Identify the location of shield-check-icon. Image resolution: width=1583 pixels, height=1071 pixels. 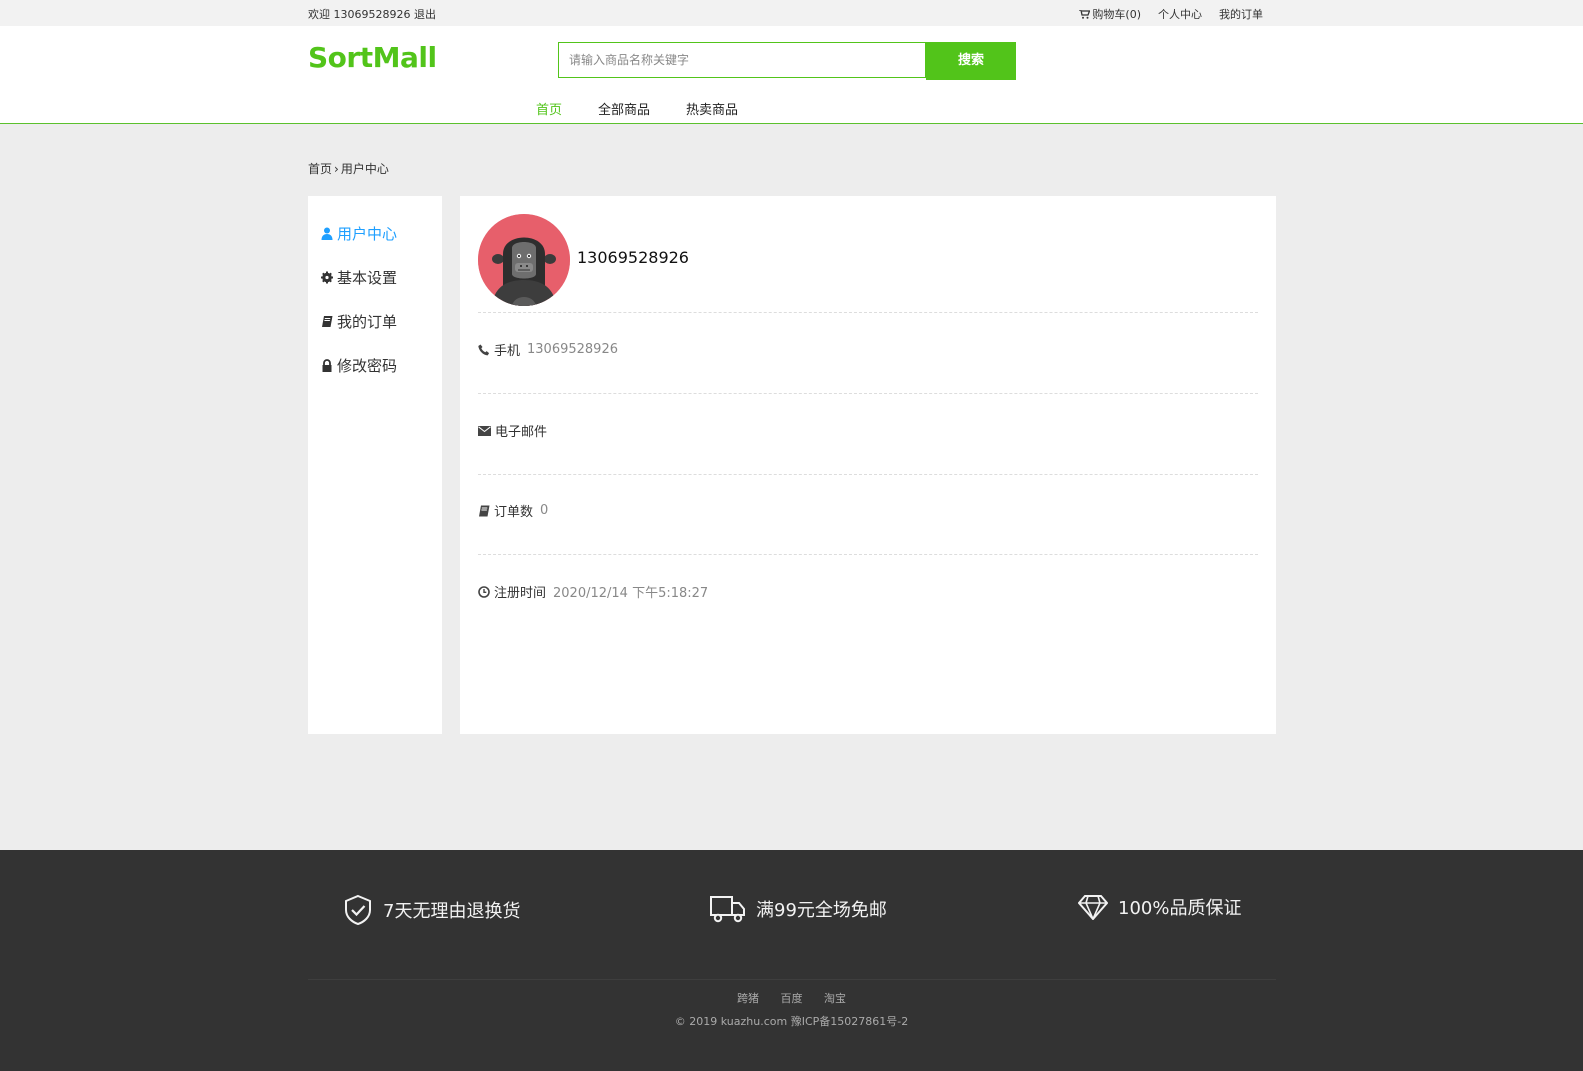
(358, 910).